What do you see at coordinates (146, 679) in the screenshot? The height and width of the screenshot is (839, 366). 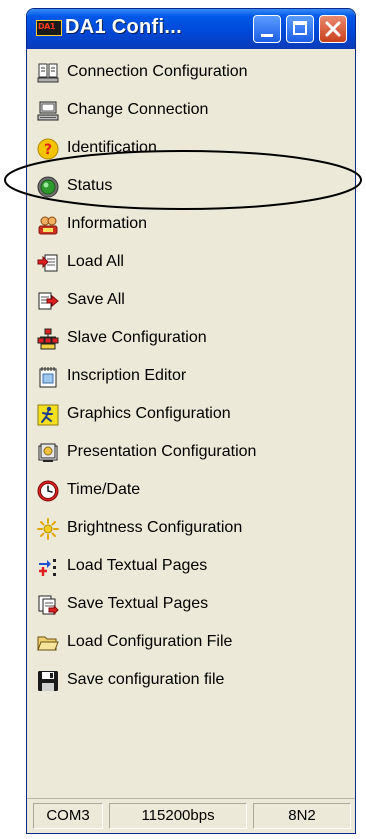 I see `menu-item-label: Save configuration file` at bounding box center [146, 679].